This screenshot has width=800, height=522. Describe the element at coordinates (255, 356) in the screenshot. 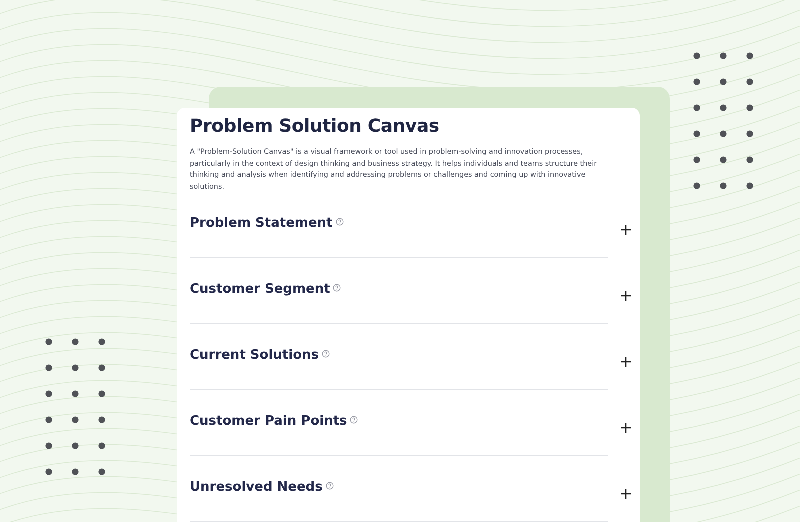

I see `section-title: Current Solutions` at that location.